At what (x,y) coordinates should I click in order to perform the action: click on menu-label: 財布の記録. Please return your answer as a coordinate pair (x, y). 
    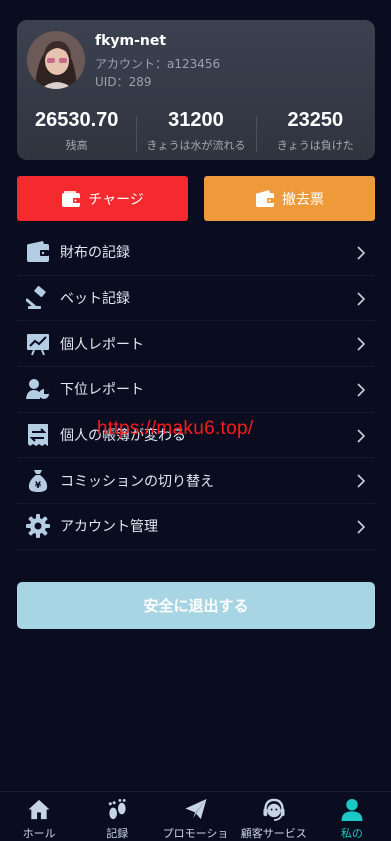
    Looking at the image, I should click on (95, 253).